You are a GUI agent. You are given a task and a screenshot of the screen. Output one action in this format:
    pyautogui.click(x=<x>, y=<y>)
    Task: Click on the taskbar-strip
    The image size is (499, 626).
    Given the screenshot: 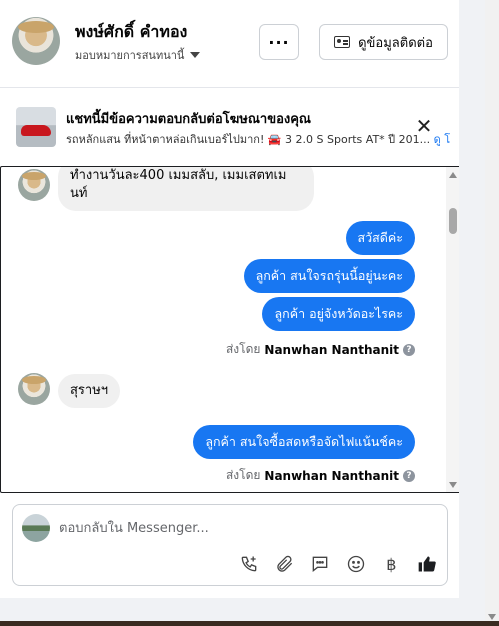 What is the action you would take?
    pyautogui.click(x=249, y=623)
    